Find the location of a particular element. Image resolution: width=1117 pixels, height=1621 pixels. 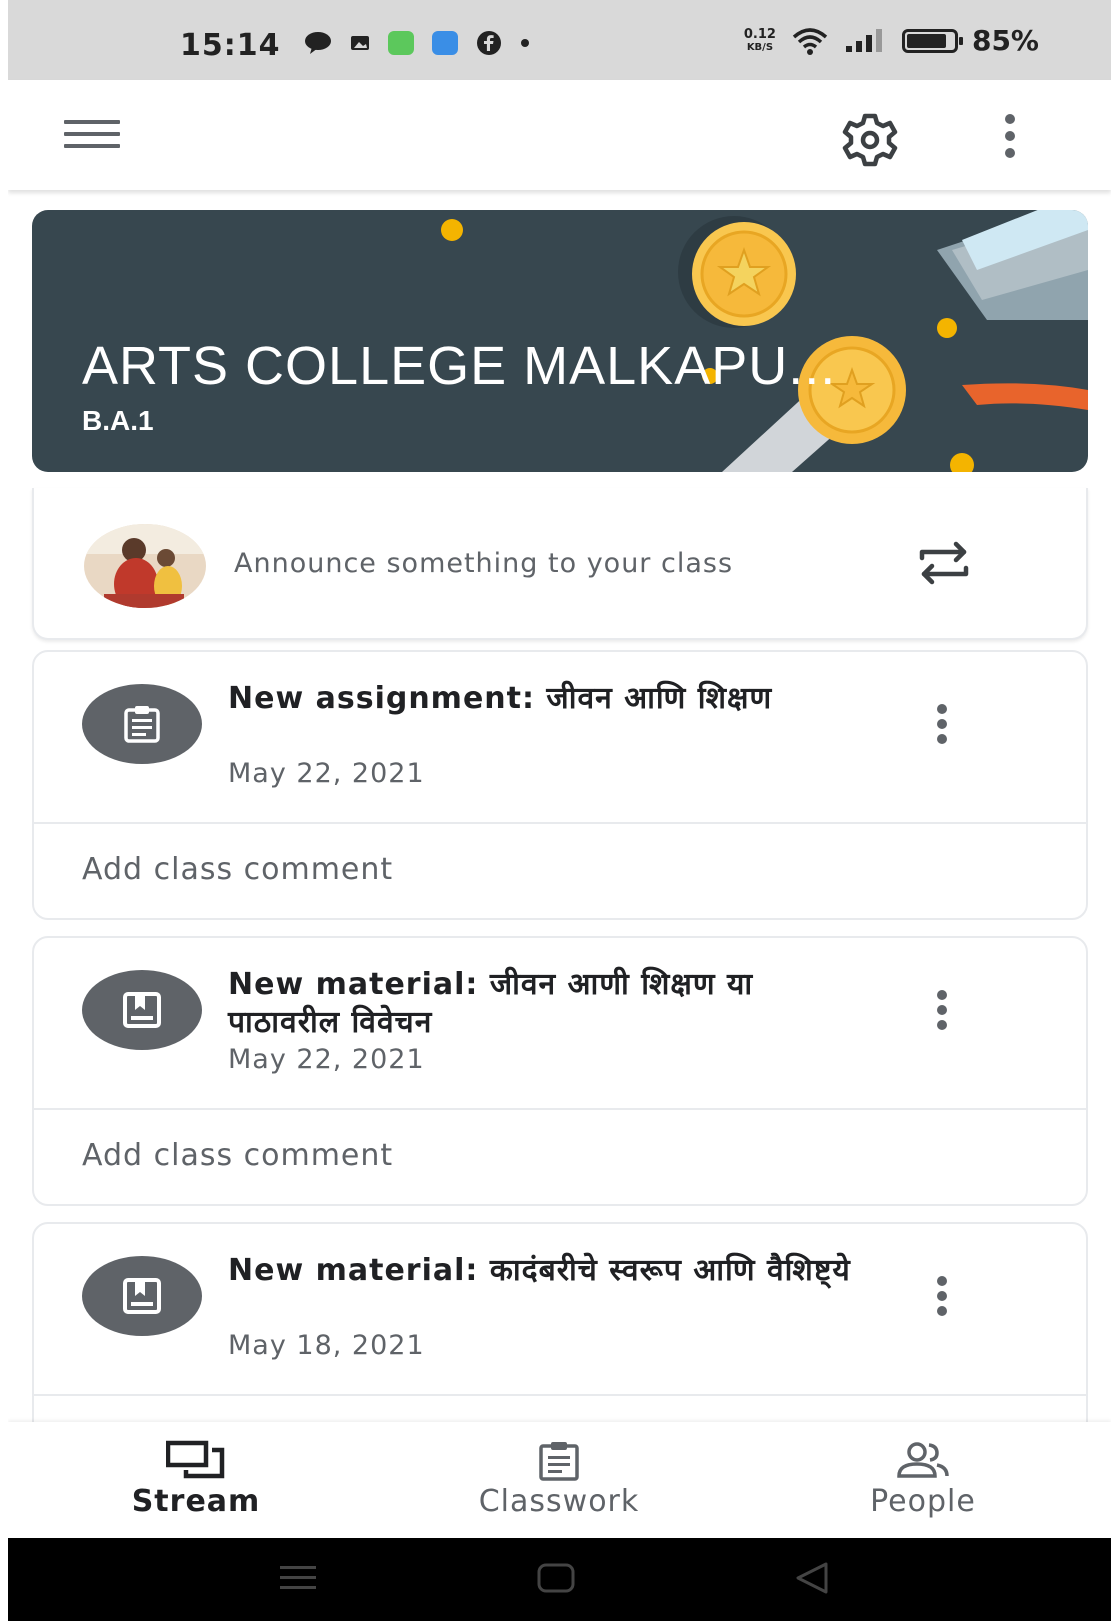

post-date: May 18, 2021 is located at coordinates (326, 1345).